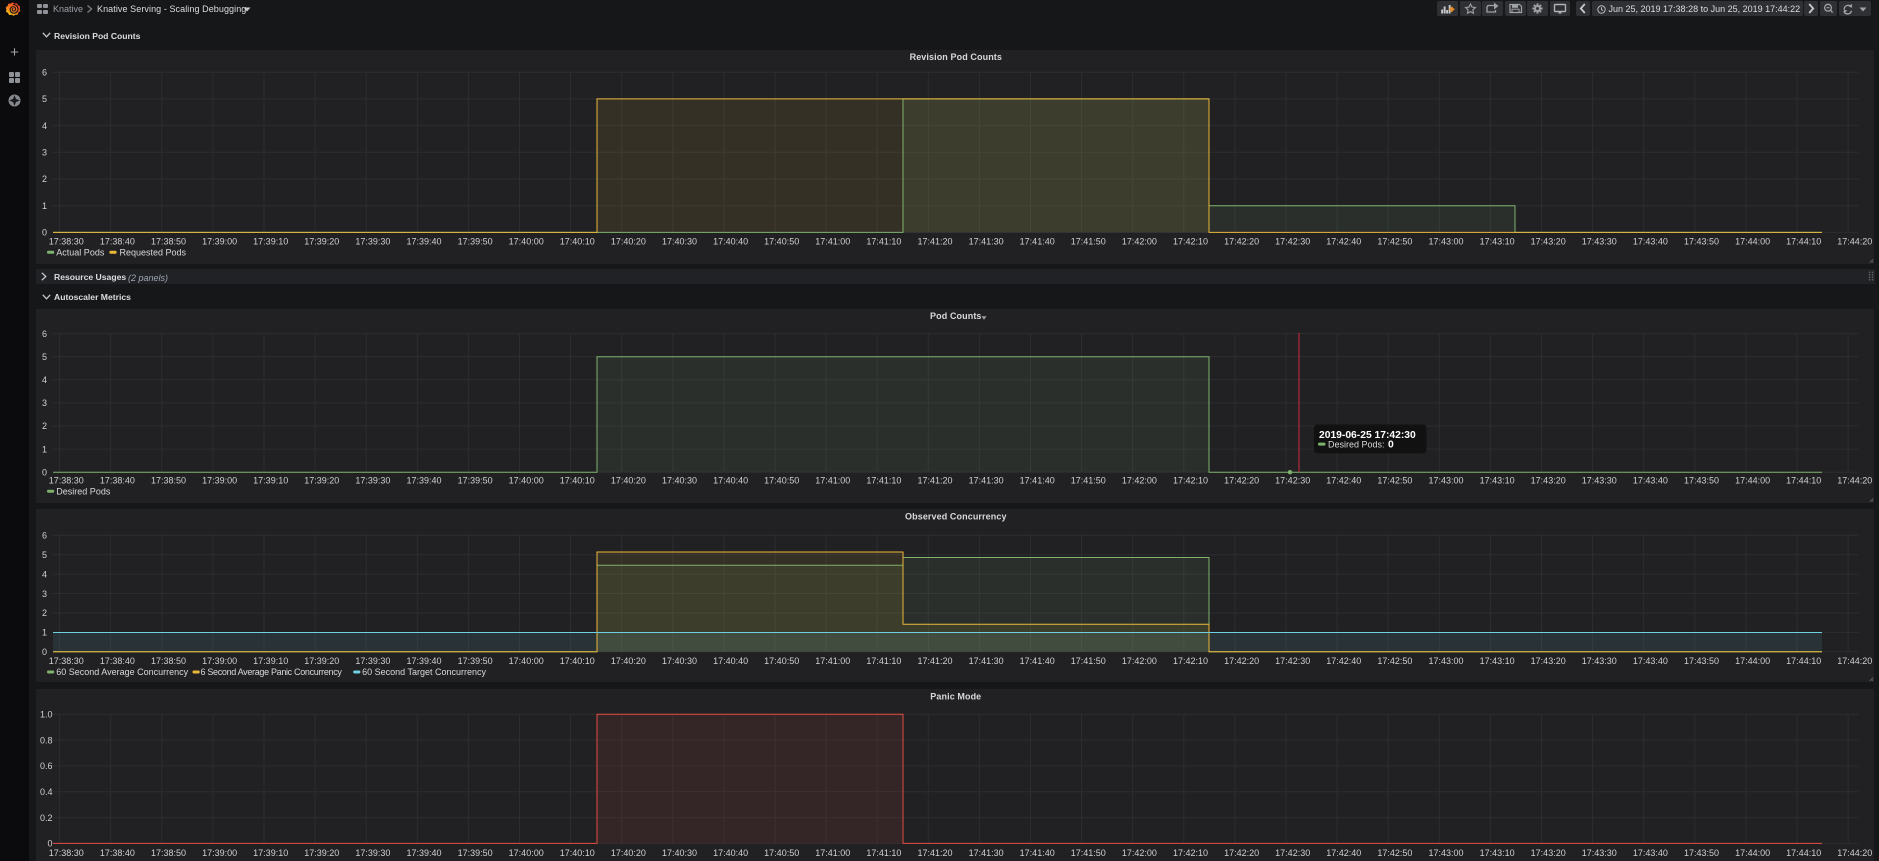 Image resolution: width=1879 pixels, height=861 pixels. I want to click on svg-text: 17:42:50, so click(1394, 853).